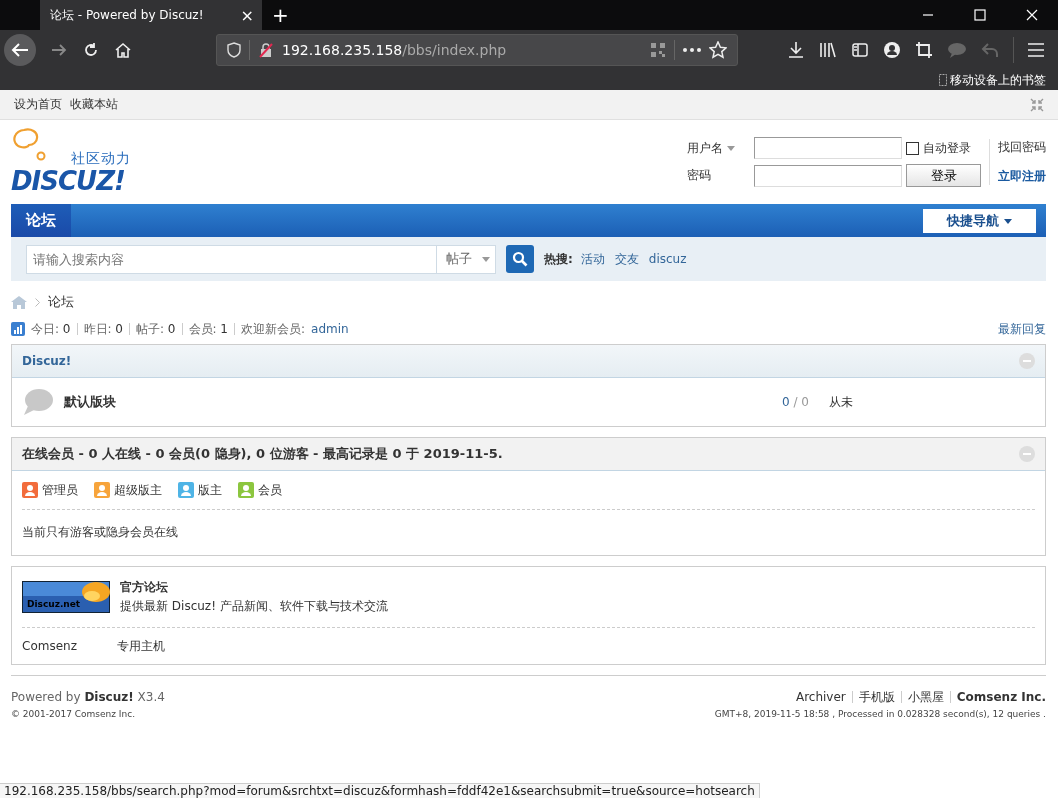 The height and width of the screenshot is (798, 1058). What do you see at coordinates (380, 790) in the screenshot?
I see `status-url: 192.168.235.158/bbs/search.php?mod=forum&srchtxt=discuz&formhash=fddf42e1&searchsubmit=true&source=hotsearch` at bounding box center [380, 790].